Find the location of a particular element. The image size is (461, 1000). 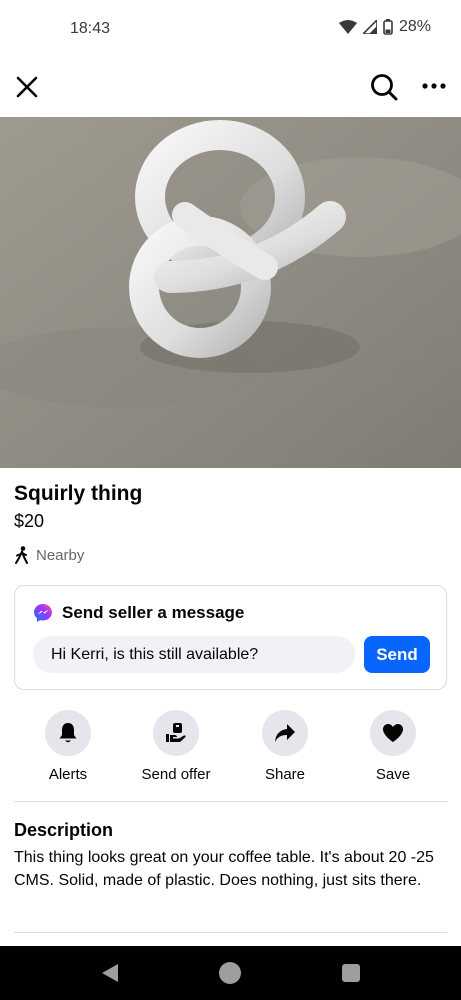

recents-icon is located at coordinates (351, 973).